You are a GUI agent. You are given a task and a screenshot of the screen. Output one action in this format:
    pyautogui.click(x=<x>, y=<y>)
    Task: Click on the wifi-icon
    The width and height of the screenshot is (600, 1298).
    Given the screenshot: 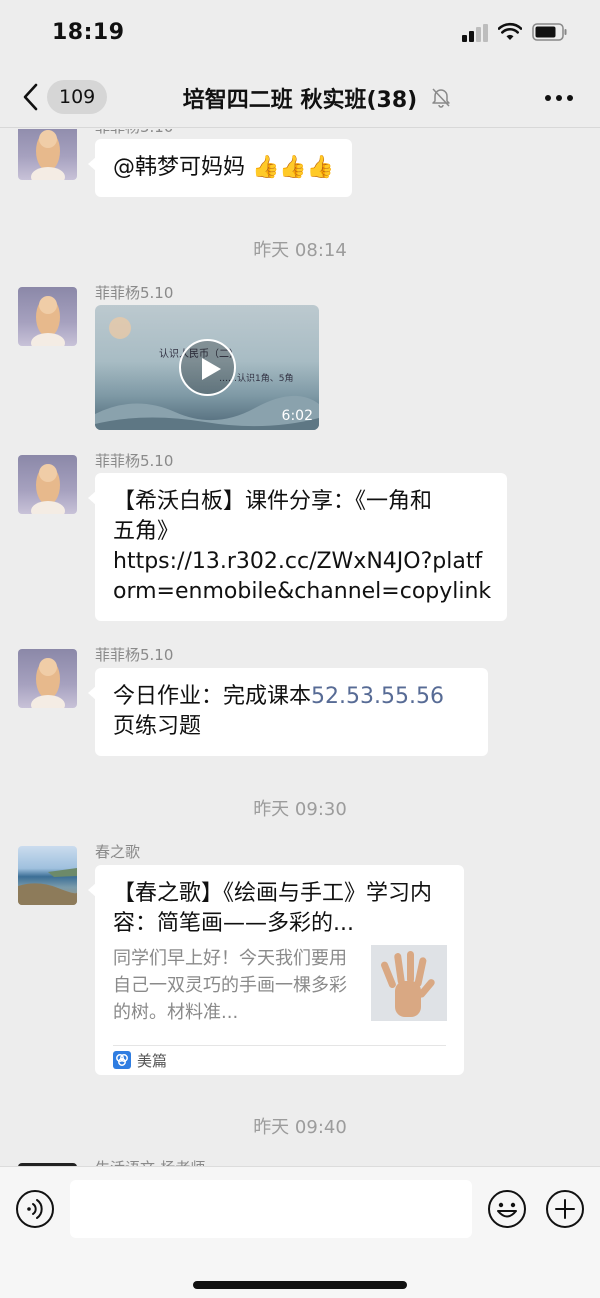 What is the action you would take?
    pyautogui.click(x=510, y=31)
    